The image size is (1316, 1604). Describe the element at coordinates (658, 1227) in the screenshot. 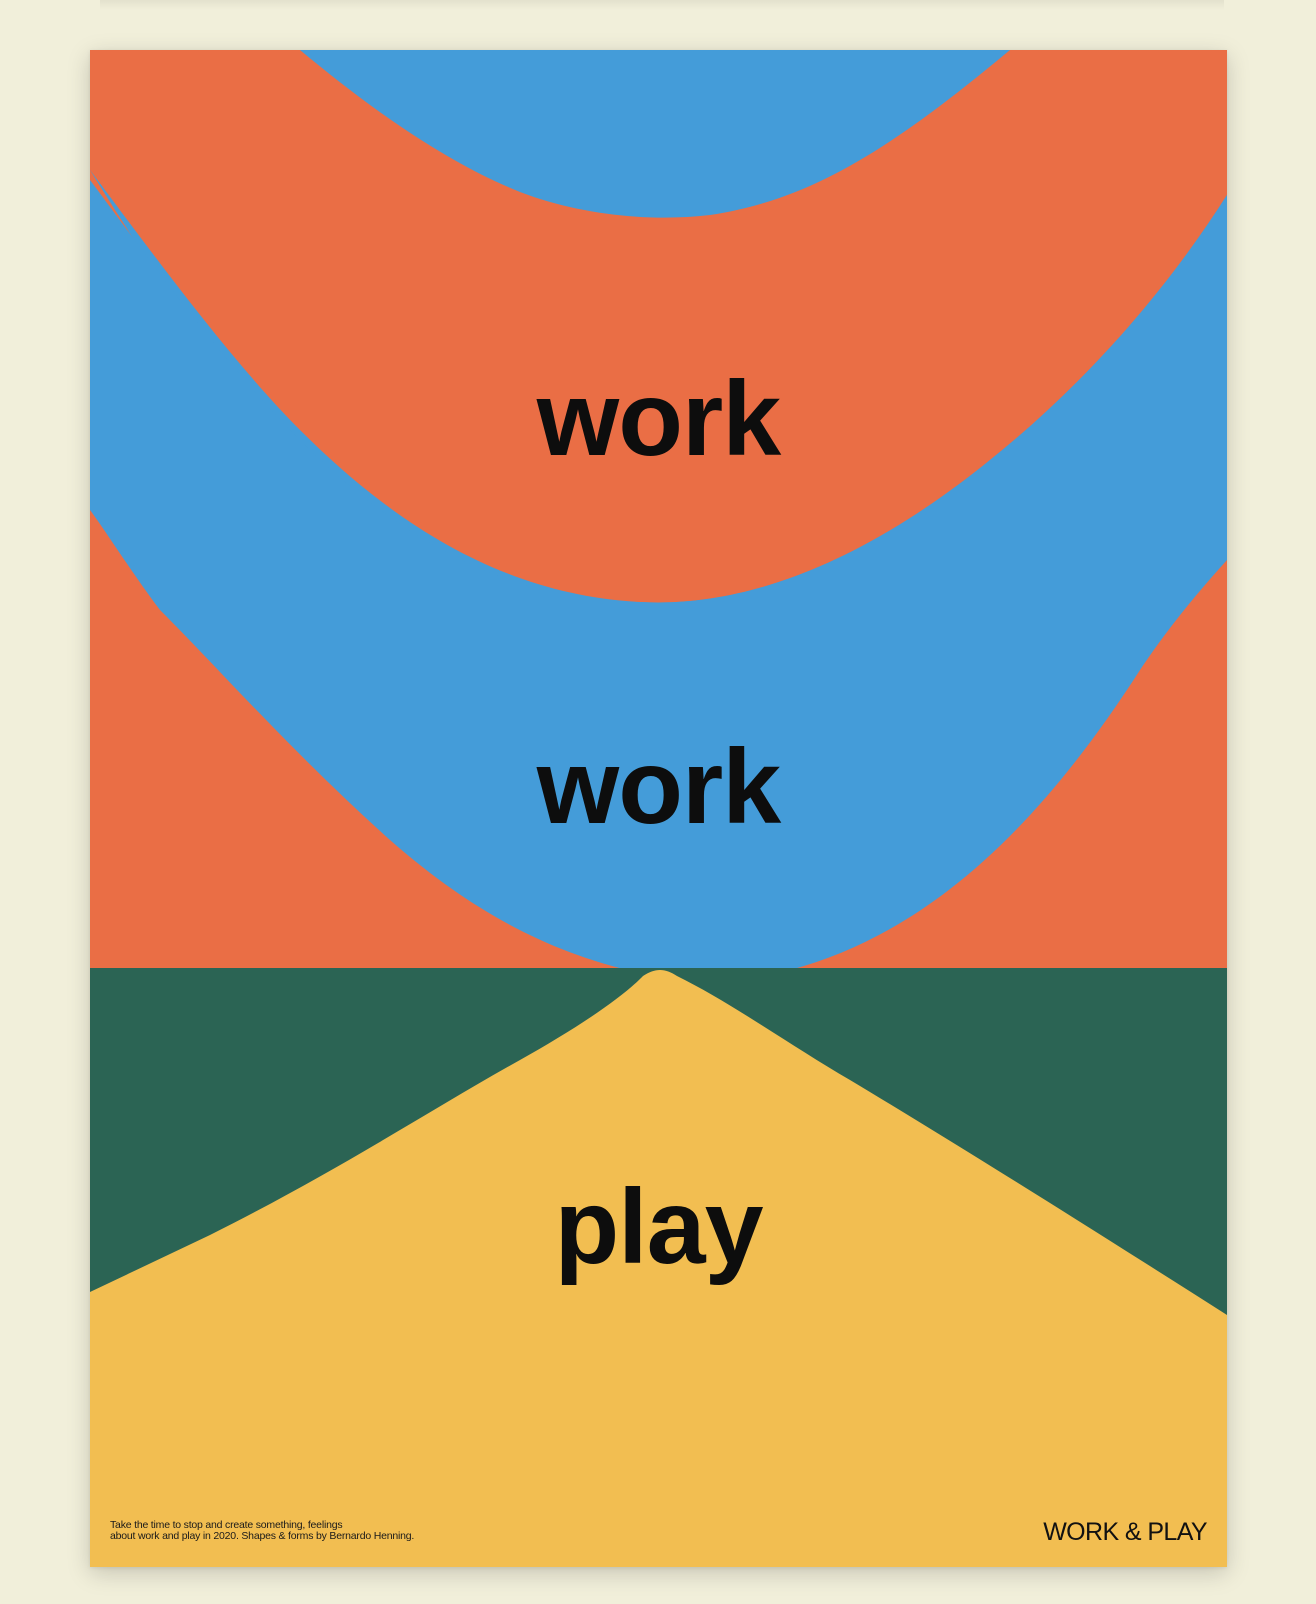

I see `word-play: play` at that location.